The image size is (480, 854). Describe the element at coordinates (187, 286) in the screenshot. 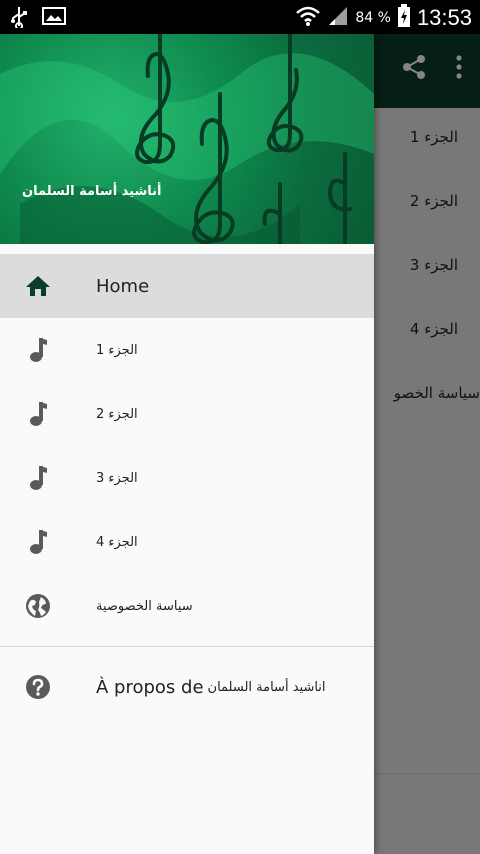

I see `menu-item-home: Home` at that location.